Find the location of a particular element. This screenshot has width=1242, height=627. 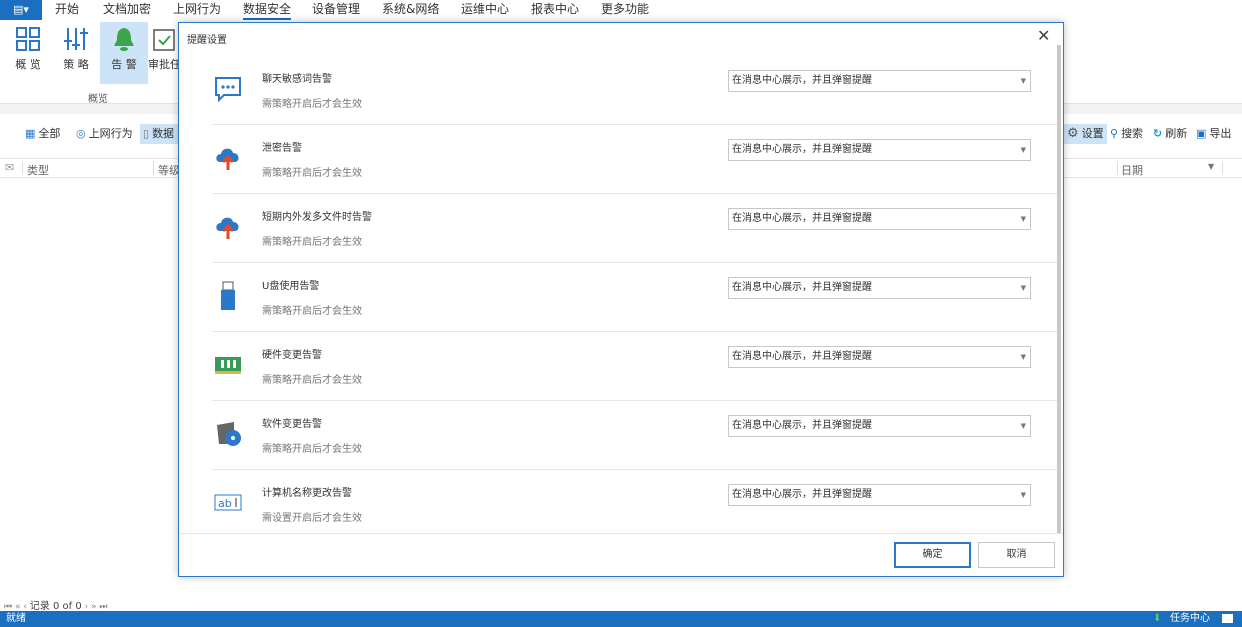

refresh-button: ↻ 刷新 is located at coordinates (1170, 134).